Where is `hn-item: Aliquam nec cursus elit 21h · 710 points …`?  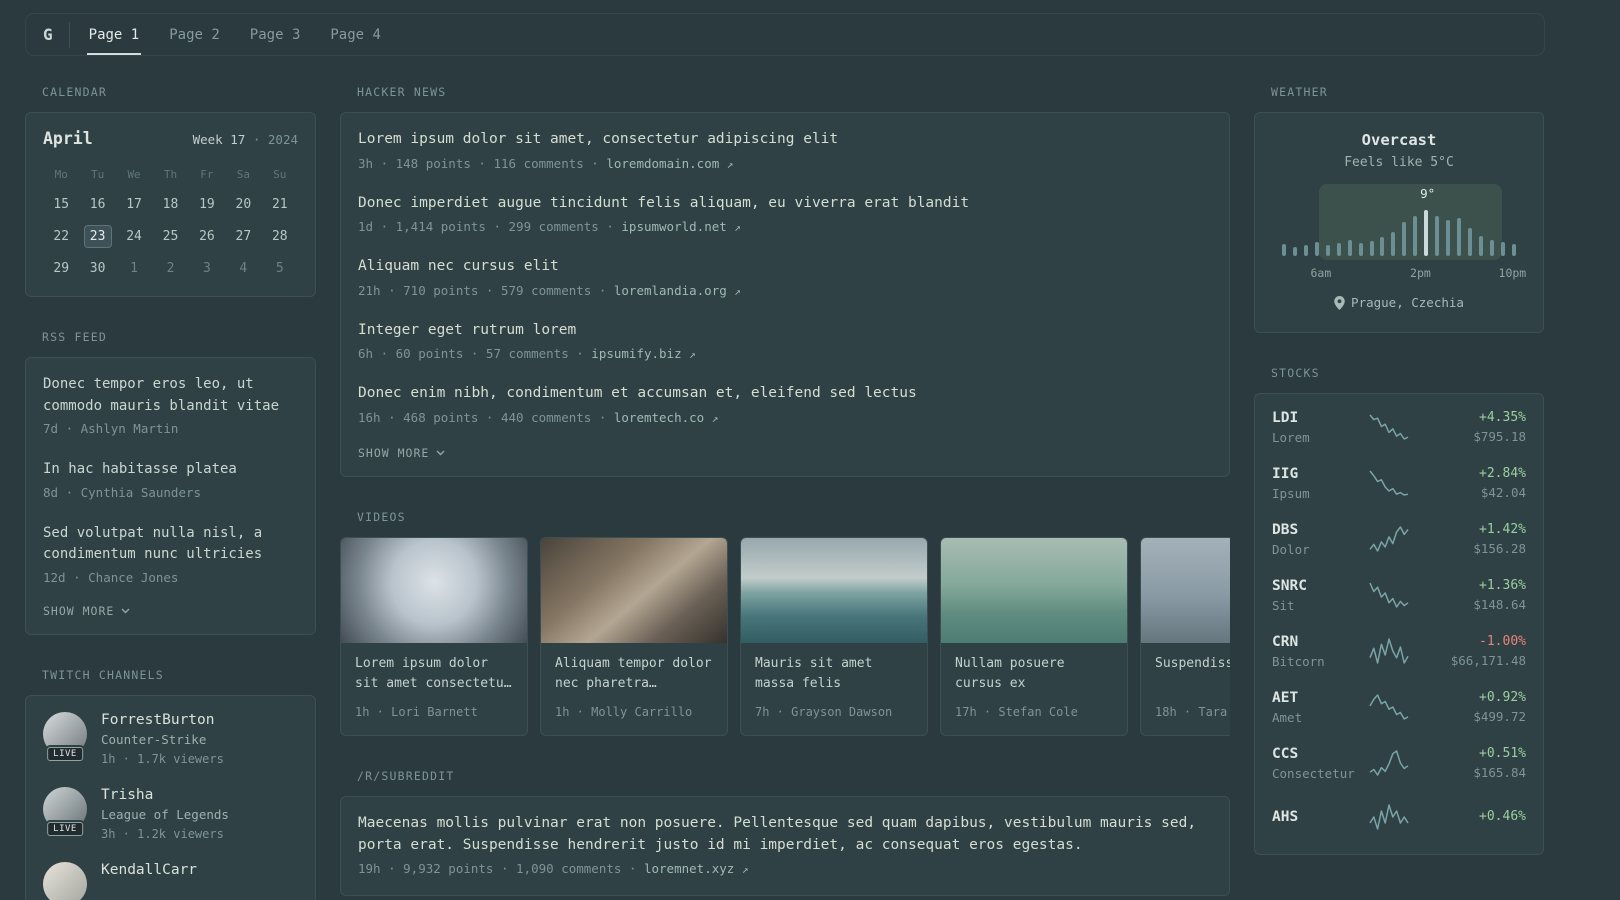
hn-item: Aliquam nec cursus elit 21h · 710 points … is located at coordinates (785, 278).